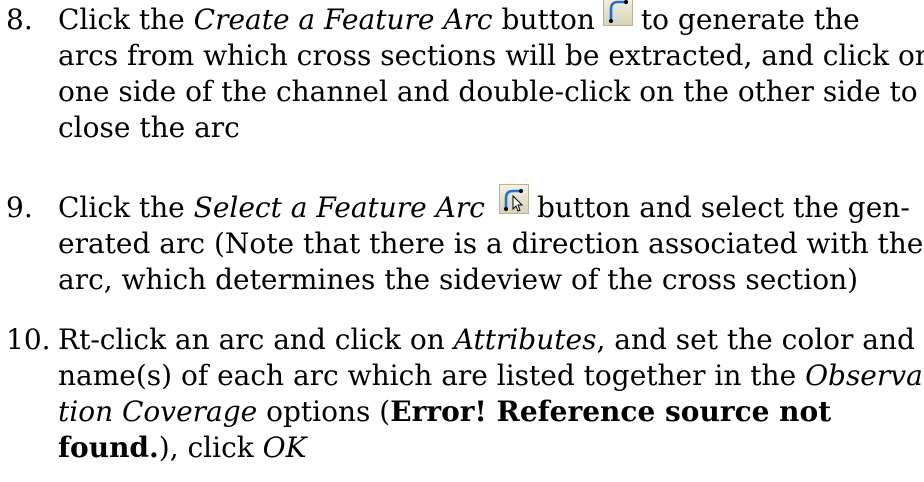  What do you see at coordinates (864, 375) in the screenshot?
I see `ui-term: Observa-` at bounding box center [864, 375].